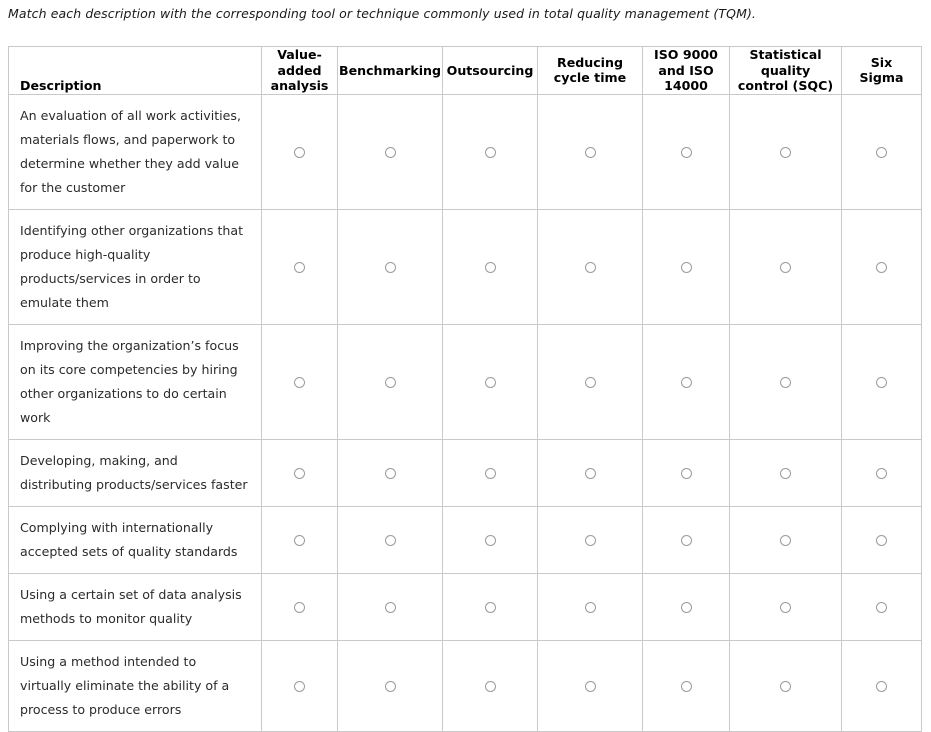  What do you see at coordinates (490, 70) in the screenshot?
I see `header-line: Outsourcing` at bounding box center [490, 70].